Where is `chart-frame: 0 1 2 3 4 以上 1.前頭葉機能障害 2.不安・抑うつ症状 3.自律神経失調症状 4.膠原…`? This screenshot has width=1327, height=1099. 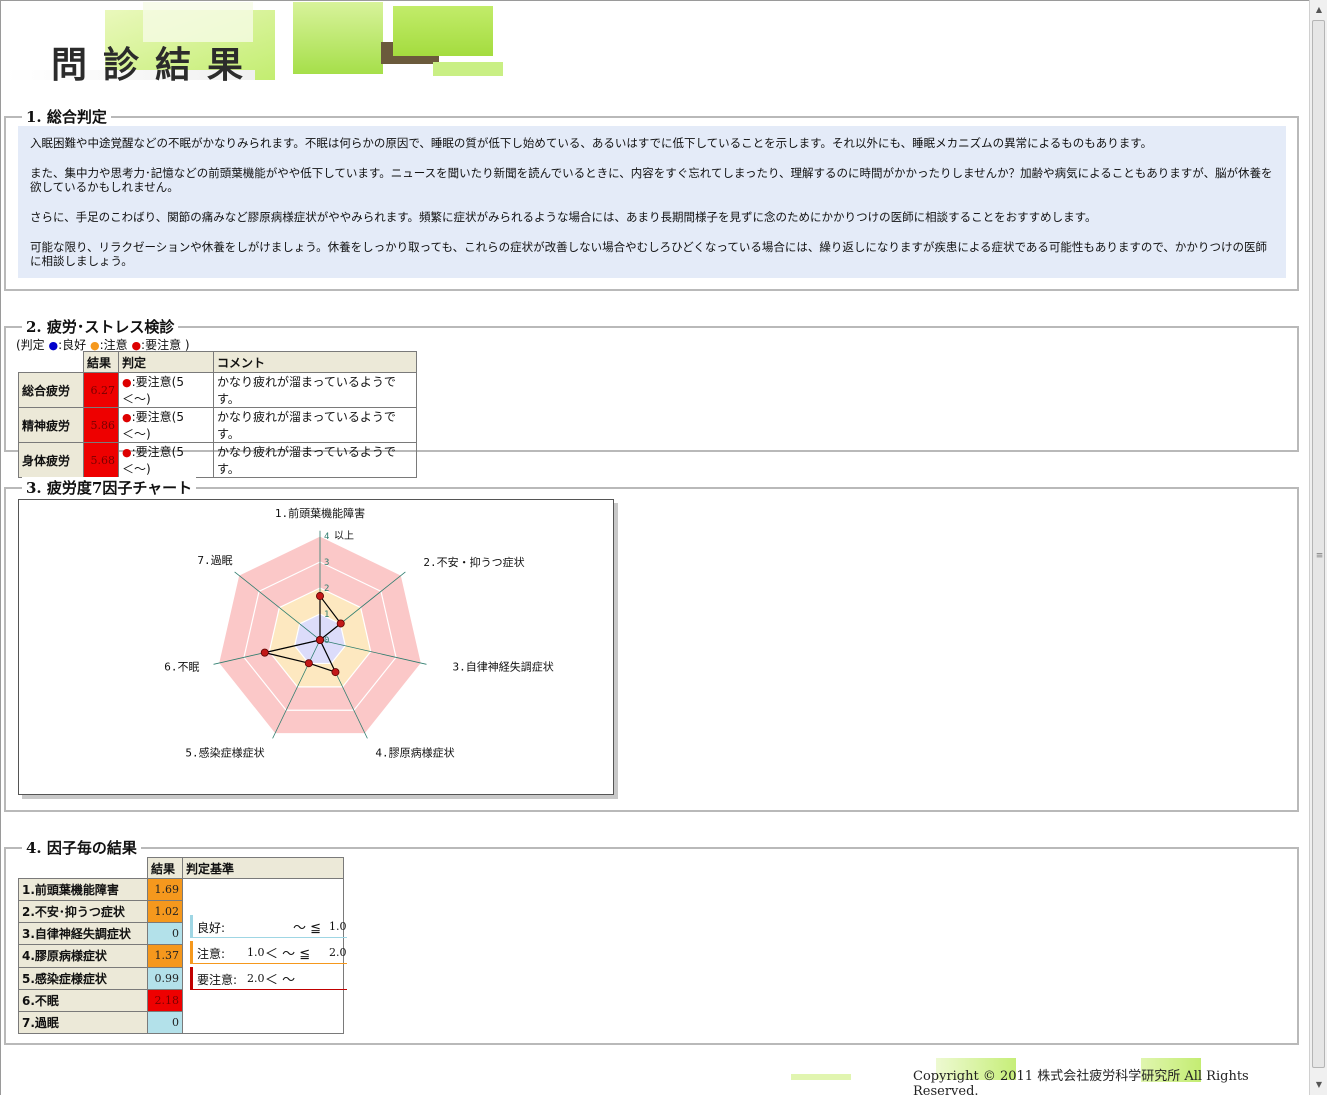
chart-frame: 0 1 2 3 4 以上 1.前頭葉機能障害 2.不安・抑うつ症状 3.自律神経失調症状 4.膠原… is located at coordinates (316, 647).